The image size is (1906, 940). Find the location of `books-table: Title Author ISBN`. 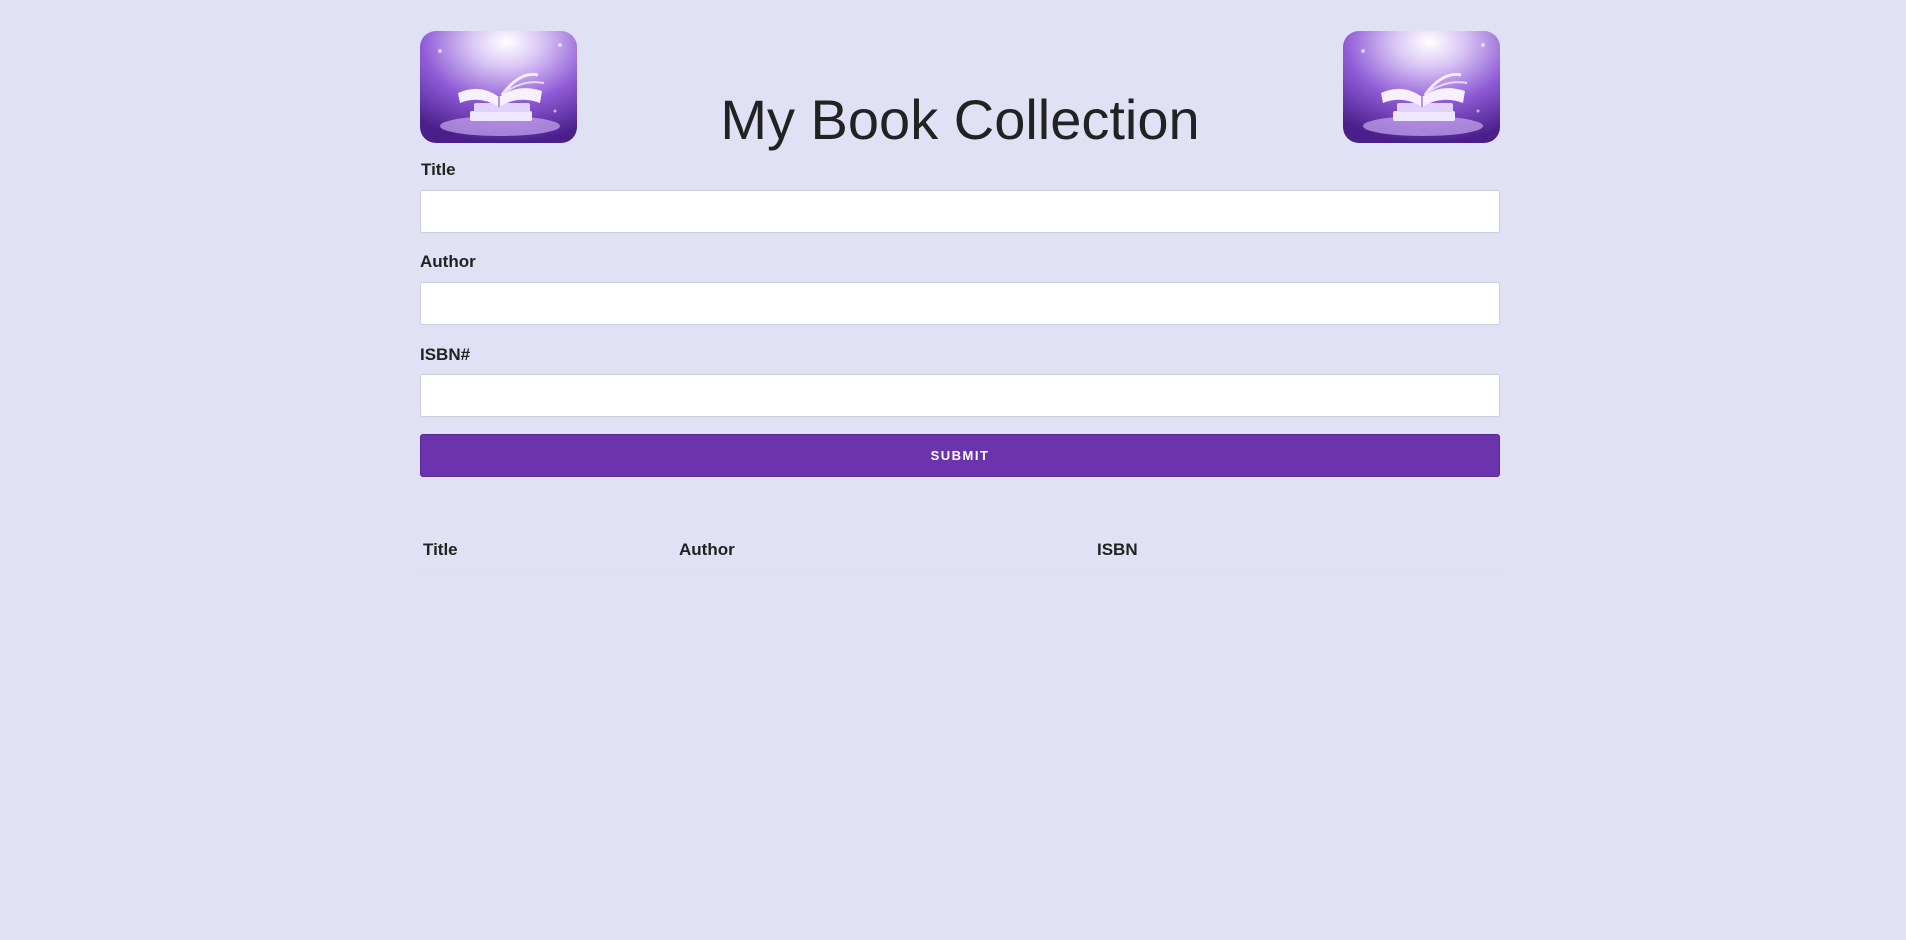

books-table: Title Author ISBN is located at coordinates (960, 550).